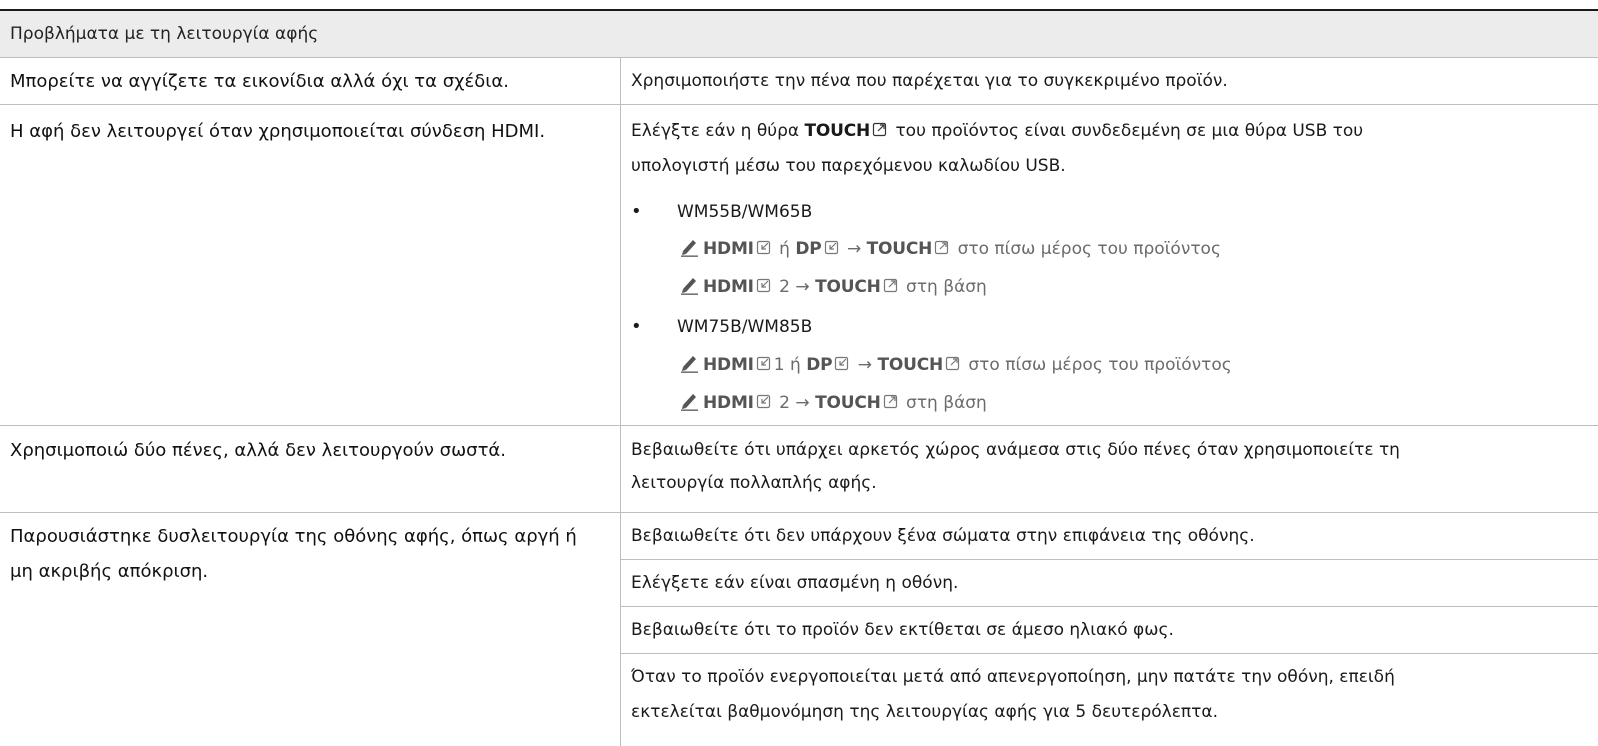  Describe the element at coordinates (799, 34) in the screenshot. I see `table-header: Προβλήματα με τη λειτουργία αφής` at that location.